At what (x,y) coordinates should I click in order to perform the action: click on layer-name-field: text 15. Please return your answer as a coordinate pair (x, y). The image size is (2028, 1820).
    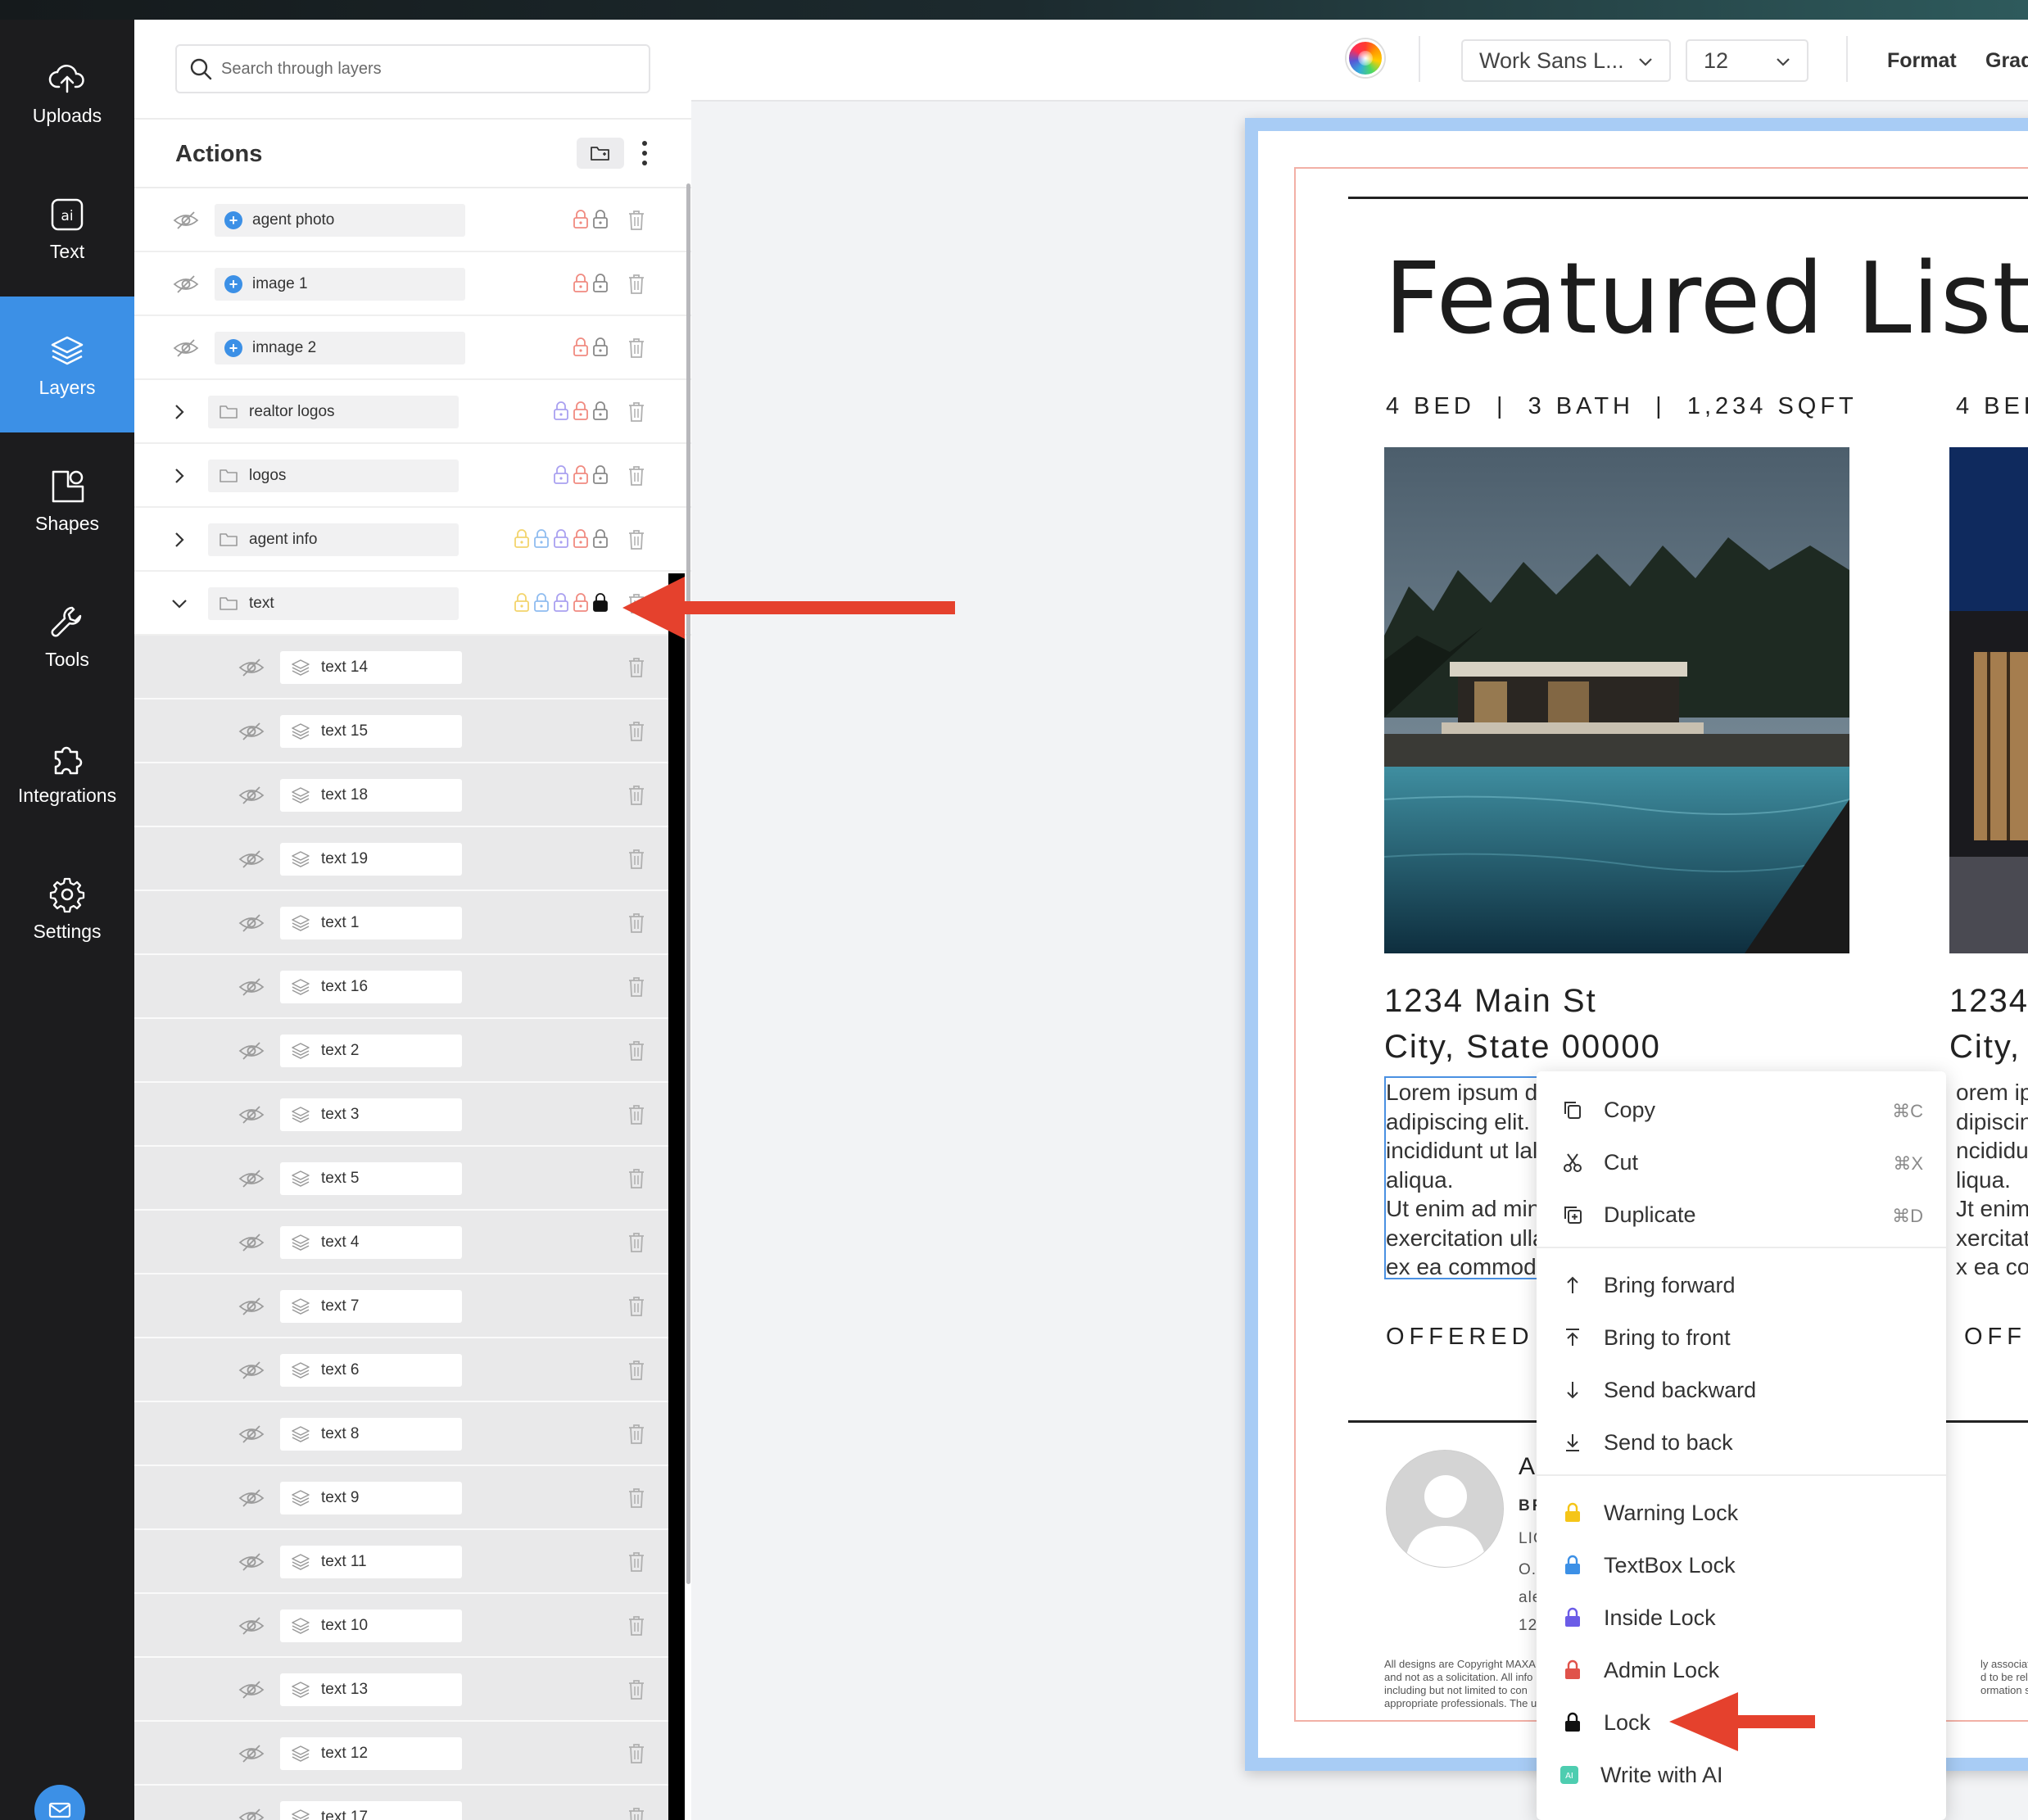
    Looking at the image, I should click on (371, 731).